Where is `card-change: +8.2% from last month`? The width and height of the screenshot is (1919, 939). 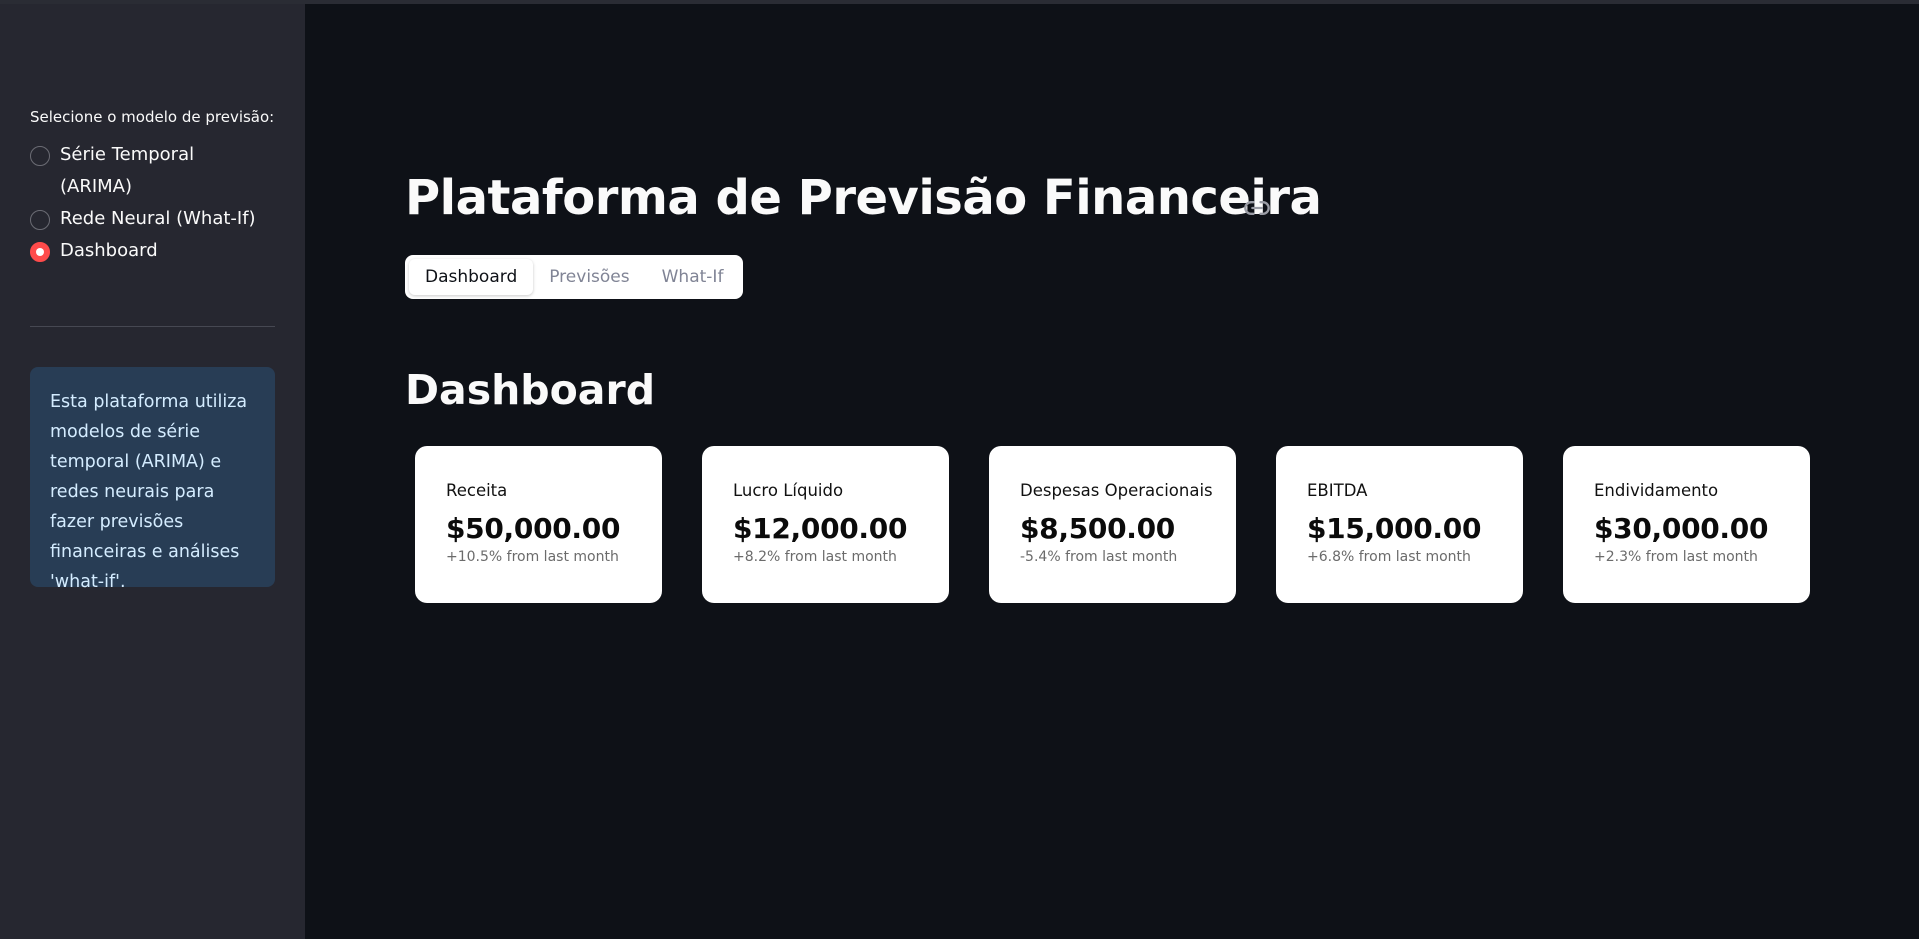 card-change: +8.2% from last month is located at coordinates (815, 557).